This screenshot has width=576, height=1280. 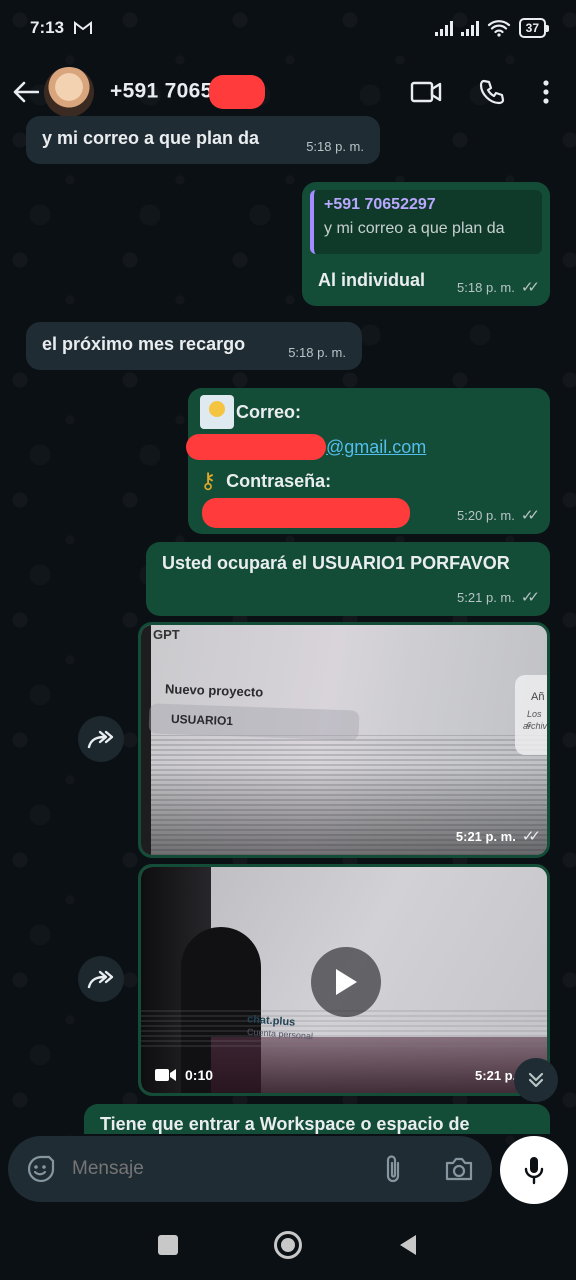 I want to click on message-text: y mi correo a que plan da, so click(x=151, y=138).